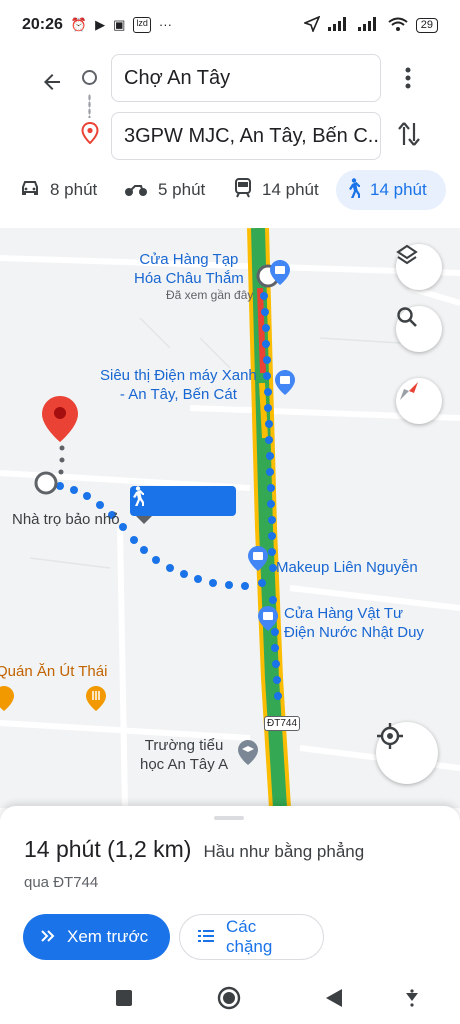  I want to click on tab-transit: 14 phút, so click(276, 190).